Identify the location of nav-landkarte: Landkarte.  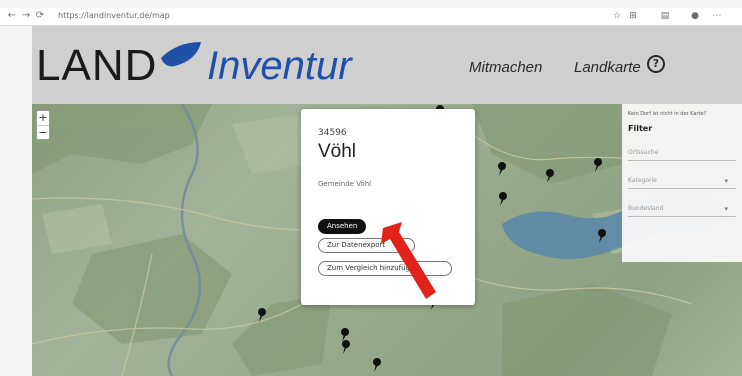
(607, 67).